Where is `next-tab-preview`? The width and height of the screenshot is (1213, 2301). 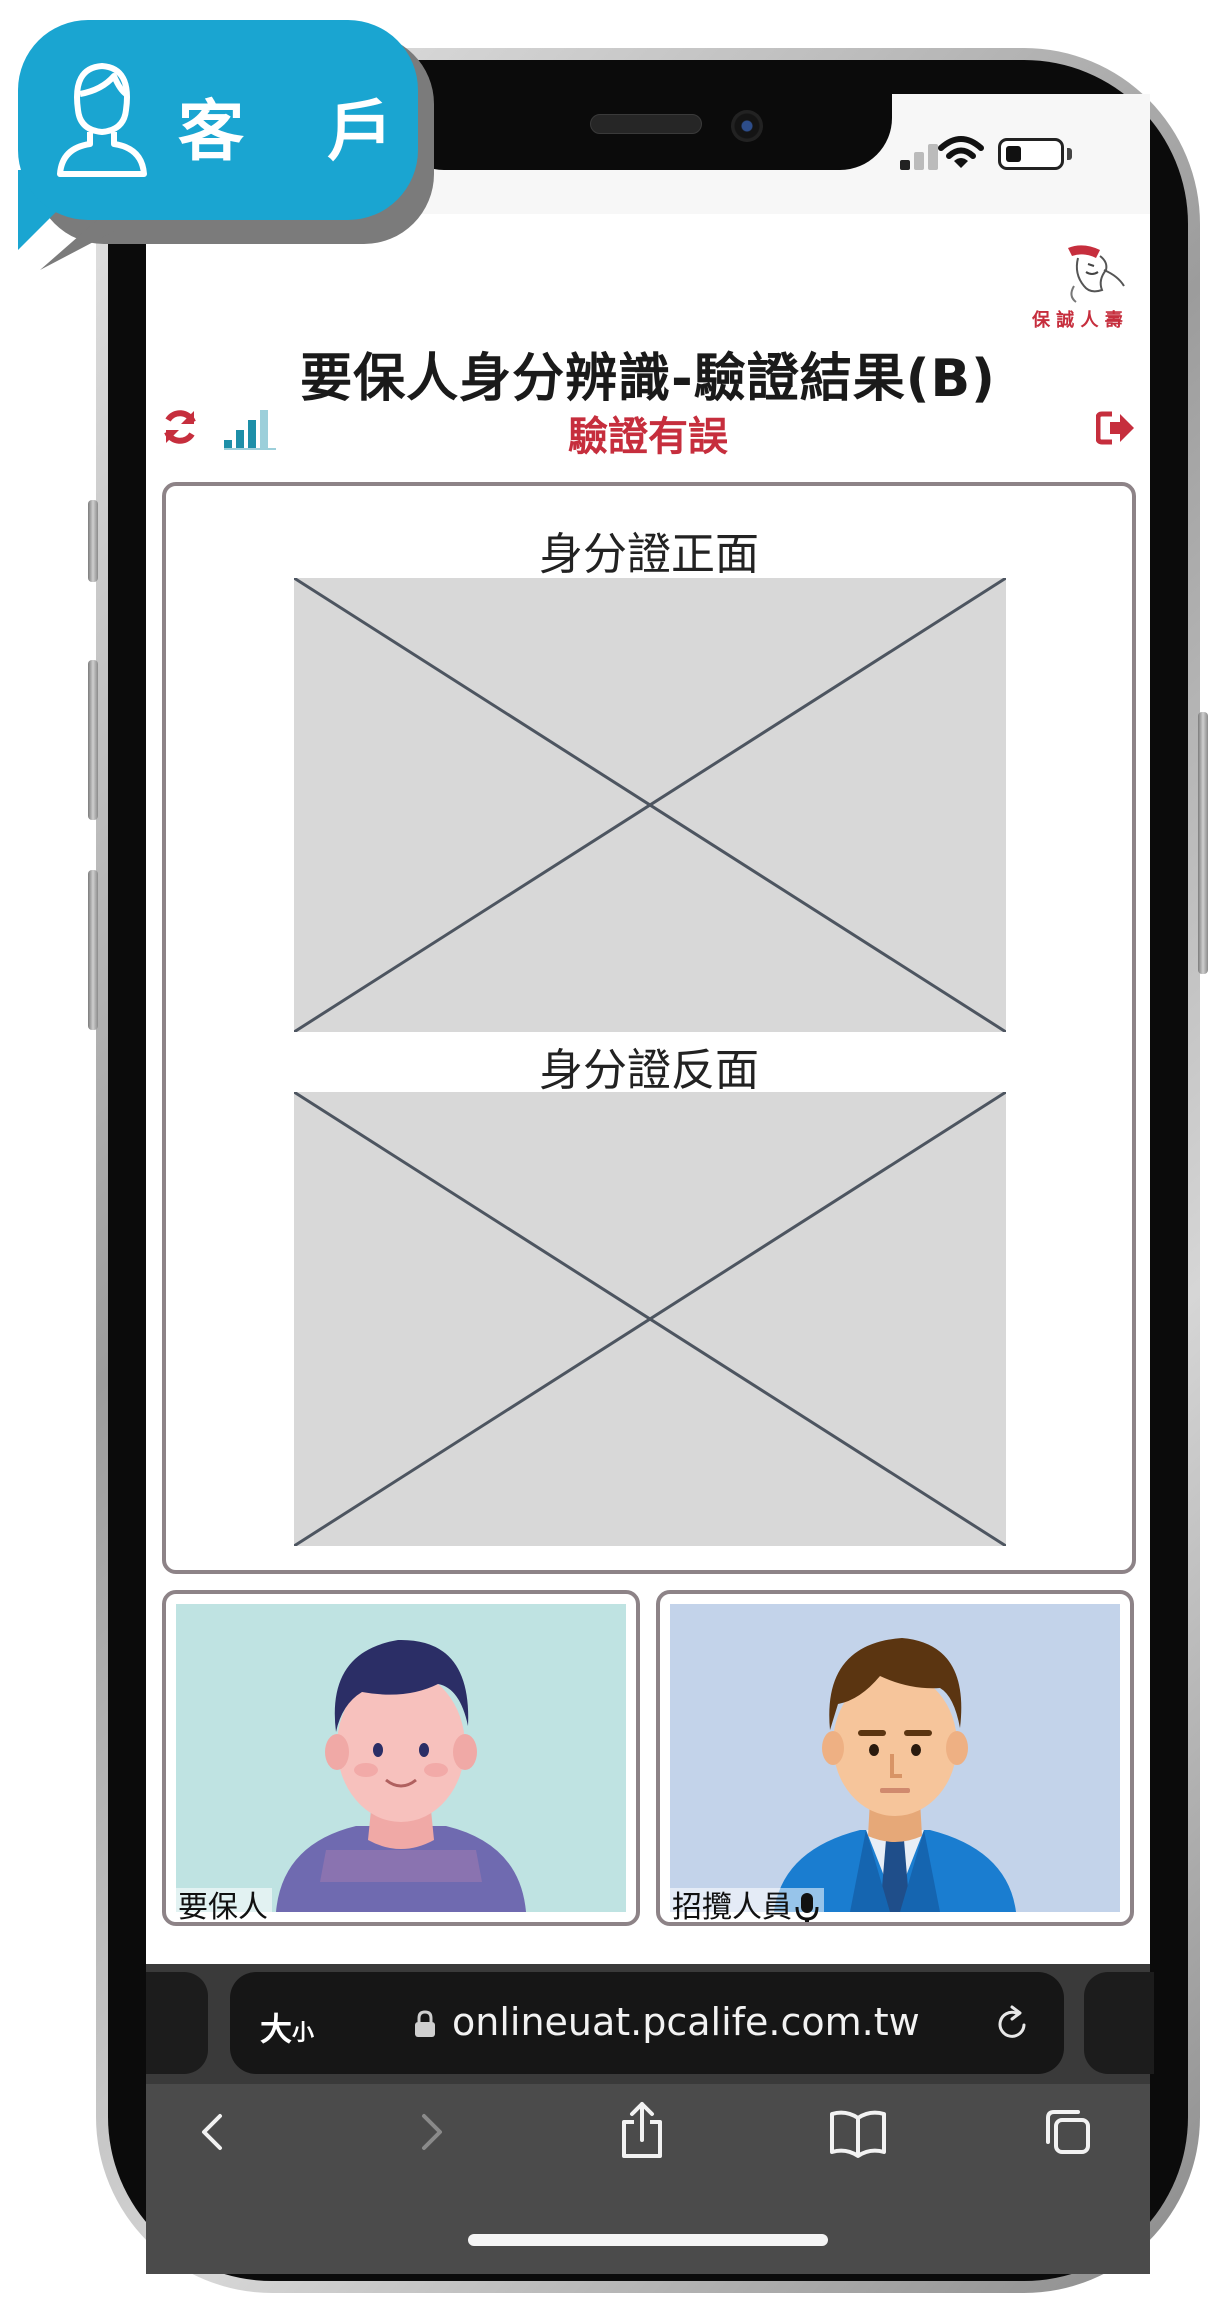
next-tab-preview is located at coordinates (1119, 2023).